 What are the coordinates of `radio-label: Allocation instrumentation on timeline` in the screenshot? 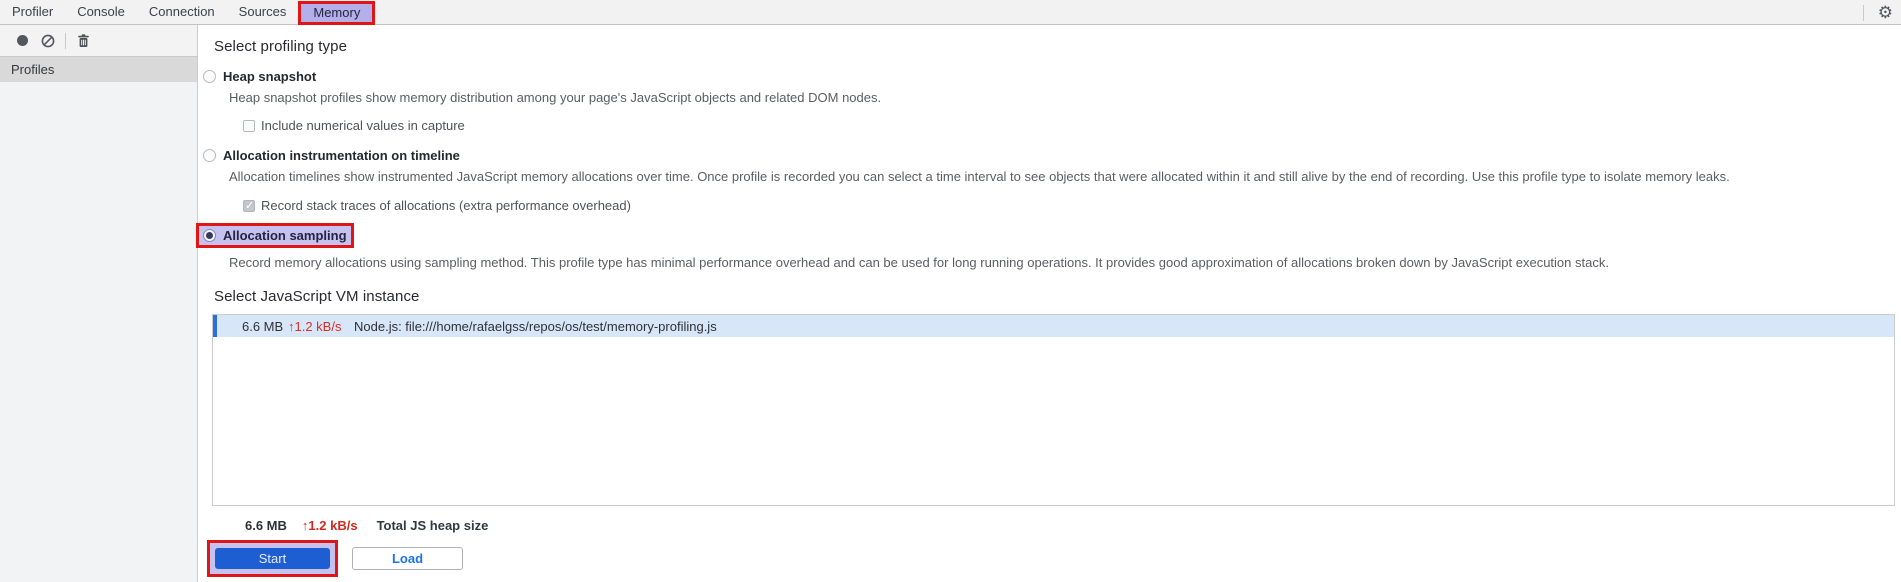 It's located at (341, 155).